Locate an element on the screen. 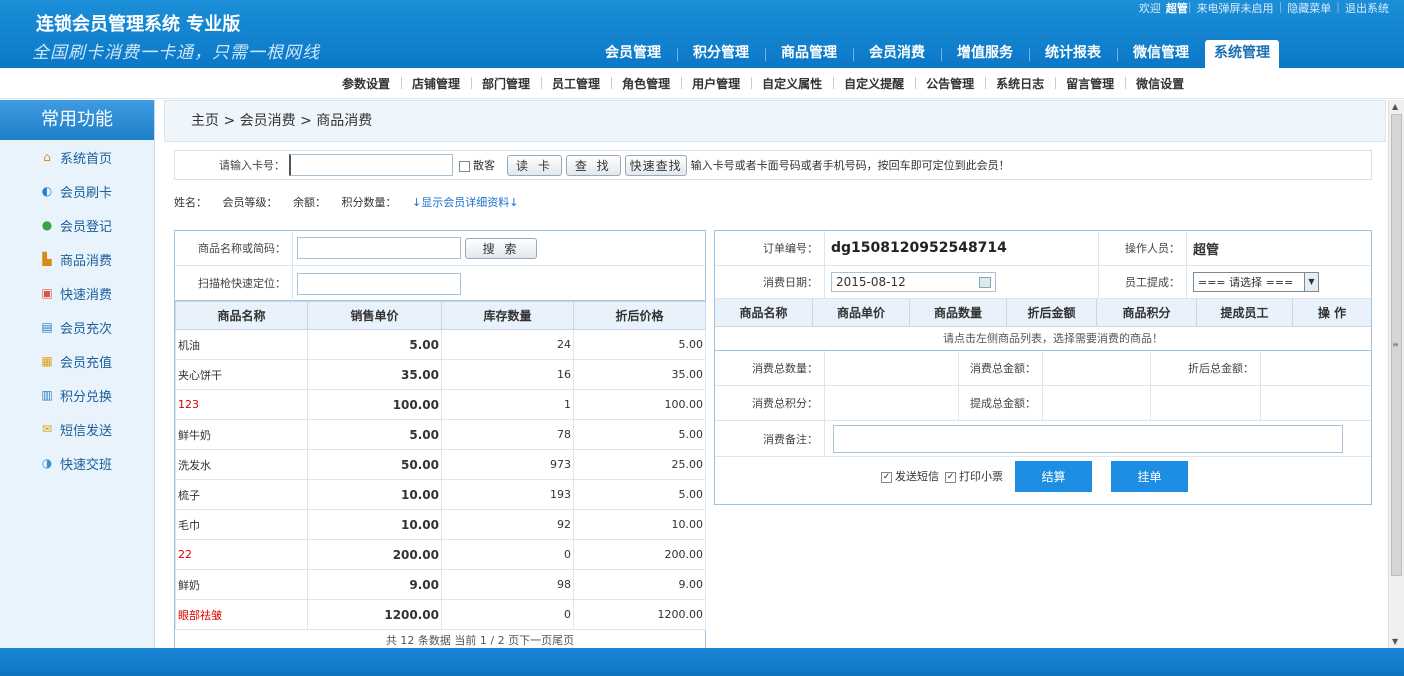 This screenshot has height=676, width=1404. hide-menu-link: 隐藏菜单 is located at coordinates (1309, 8).